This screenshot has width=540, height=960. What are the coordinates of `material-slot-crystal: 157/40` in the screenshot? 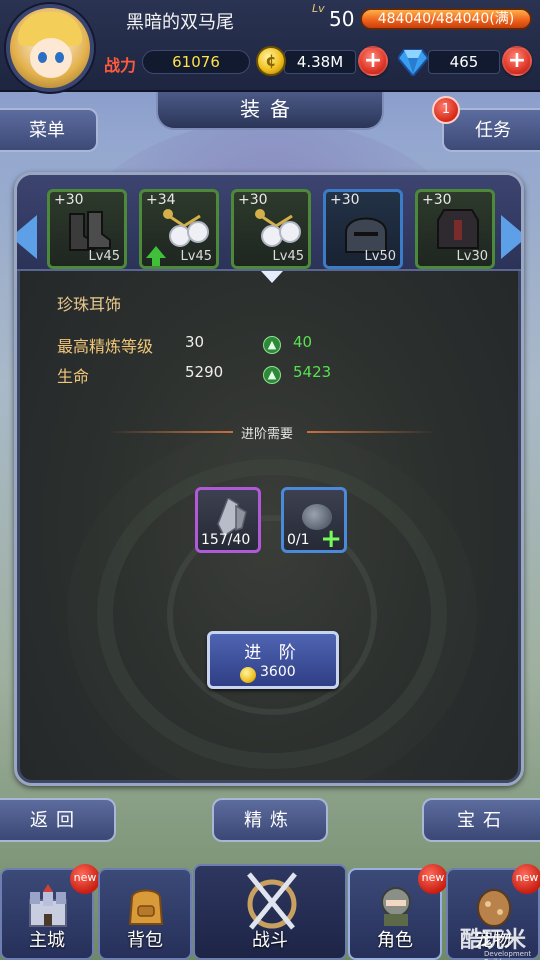 It's located at (228, 520).